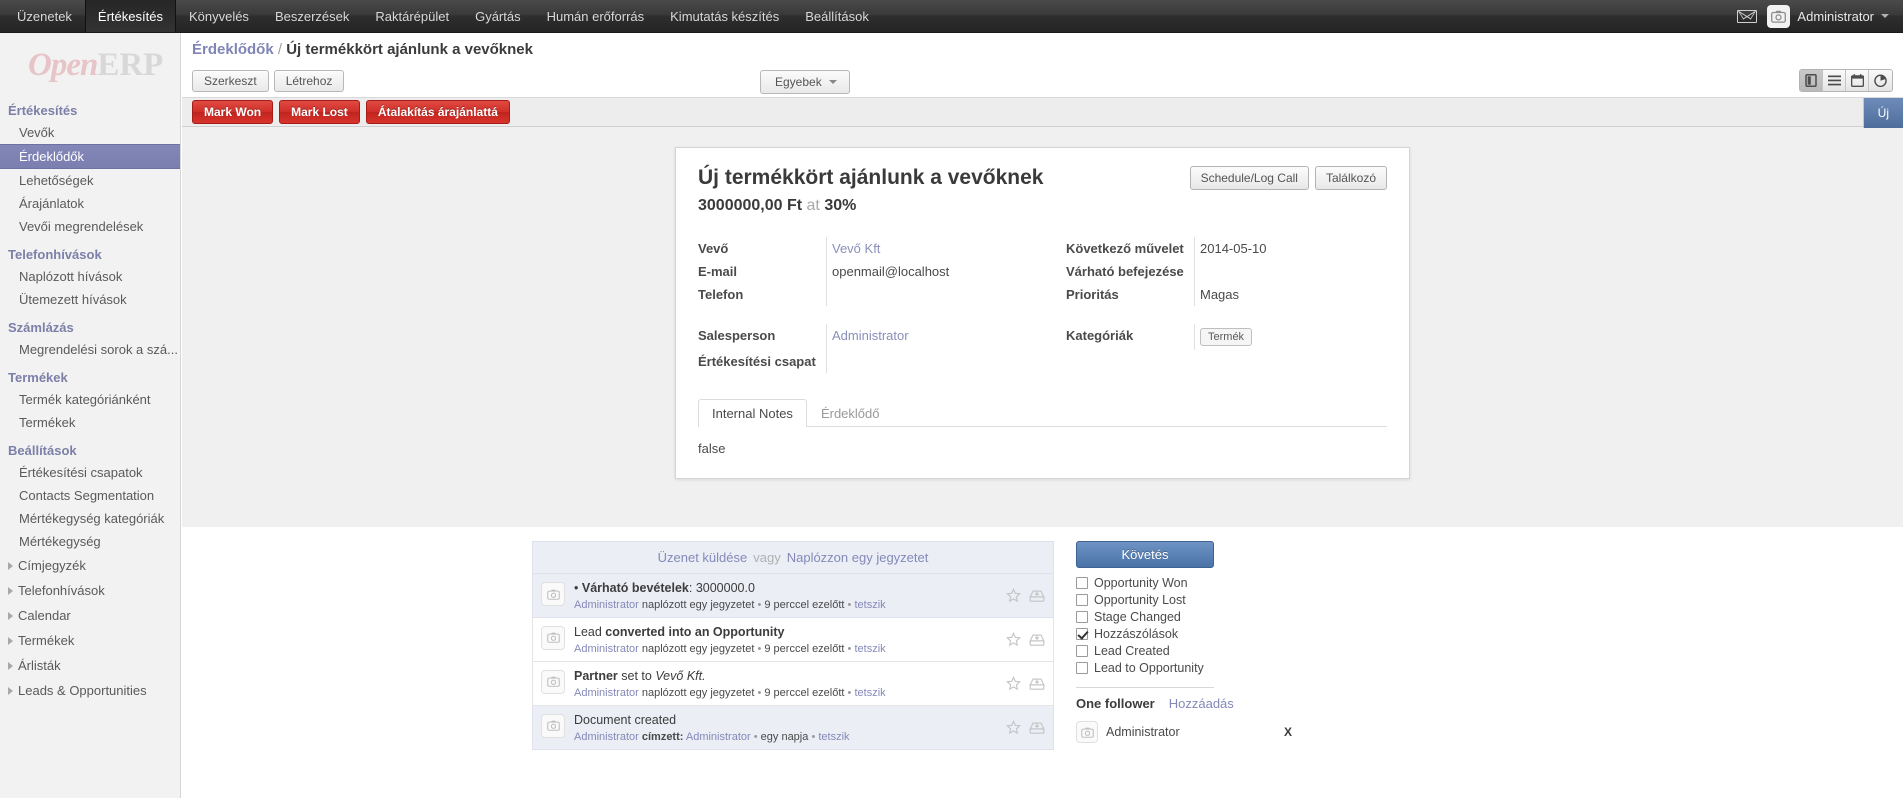  I want to click on graph-view-icon, so click(1880, 80).